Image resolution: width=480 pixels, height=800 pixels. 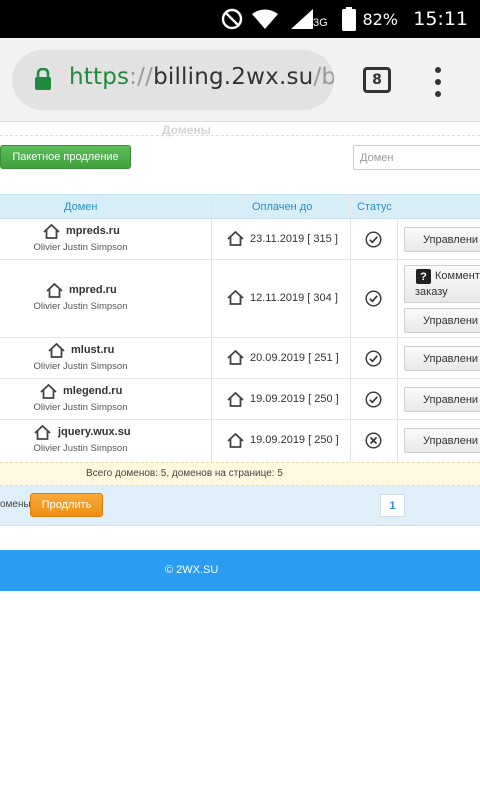 What do you see at coordinates (240, 135) in the screenshot?
I see `divider` at bounding box center [240, 135].